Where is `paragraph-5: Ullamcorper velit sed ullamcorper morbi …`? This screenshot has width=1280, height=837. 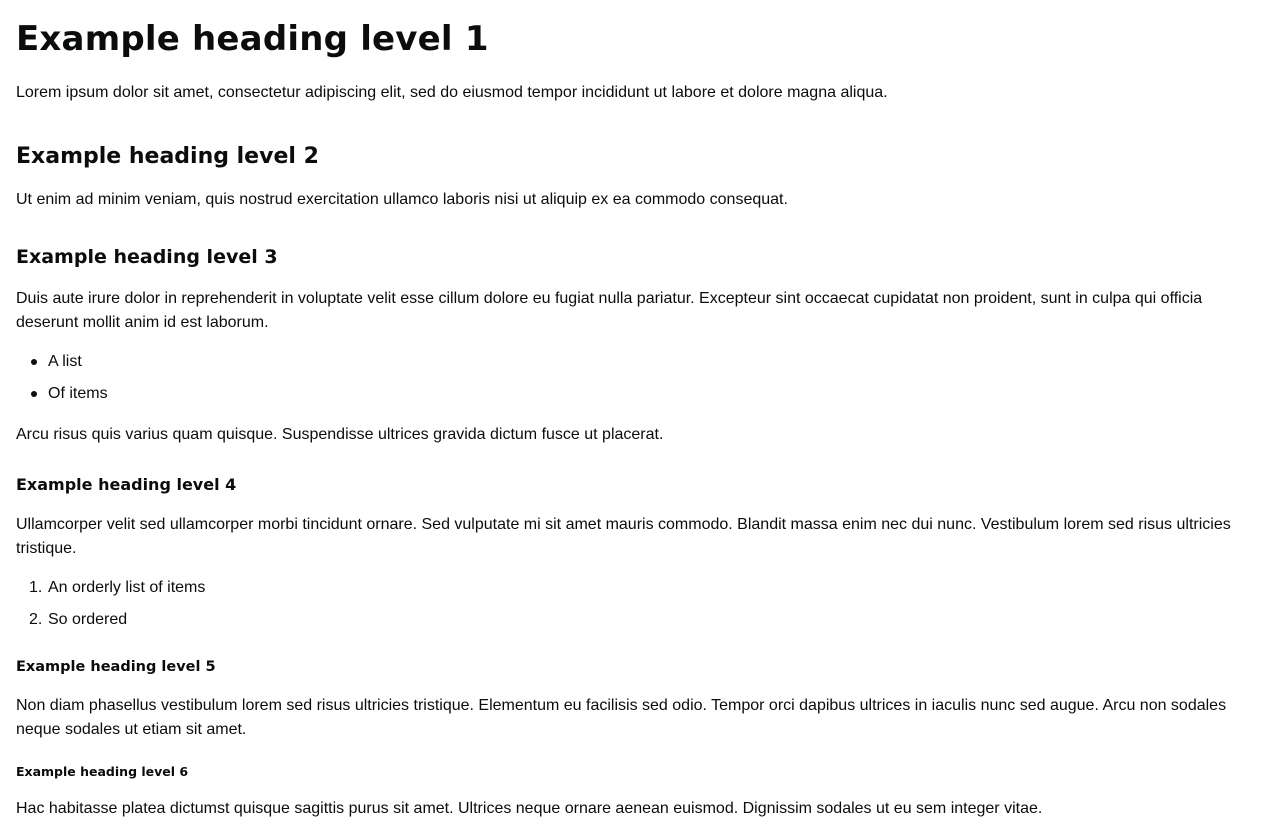 paragraph-5: Ullamcorper velit sed ullamcorper morbi … is located at coordinates (623, 536).